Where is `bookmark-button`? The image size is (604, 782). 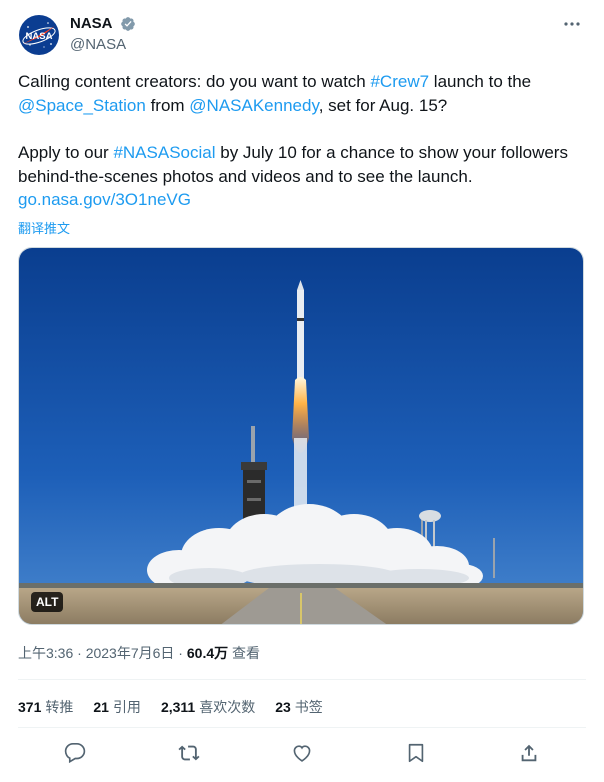 bookmark-button is located at coordinates (416, 753).